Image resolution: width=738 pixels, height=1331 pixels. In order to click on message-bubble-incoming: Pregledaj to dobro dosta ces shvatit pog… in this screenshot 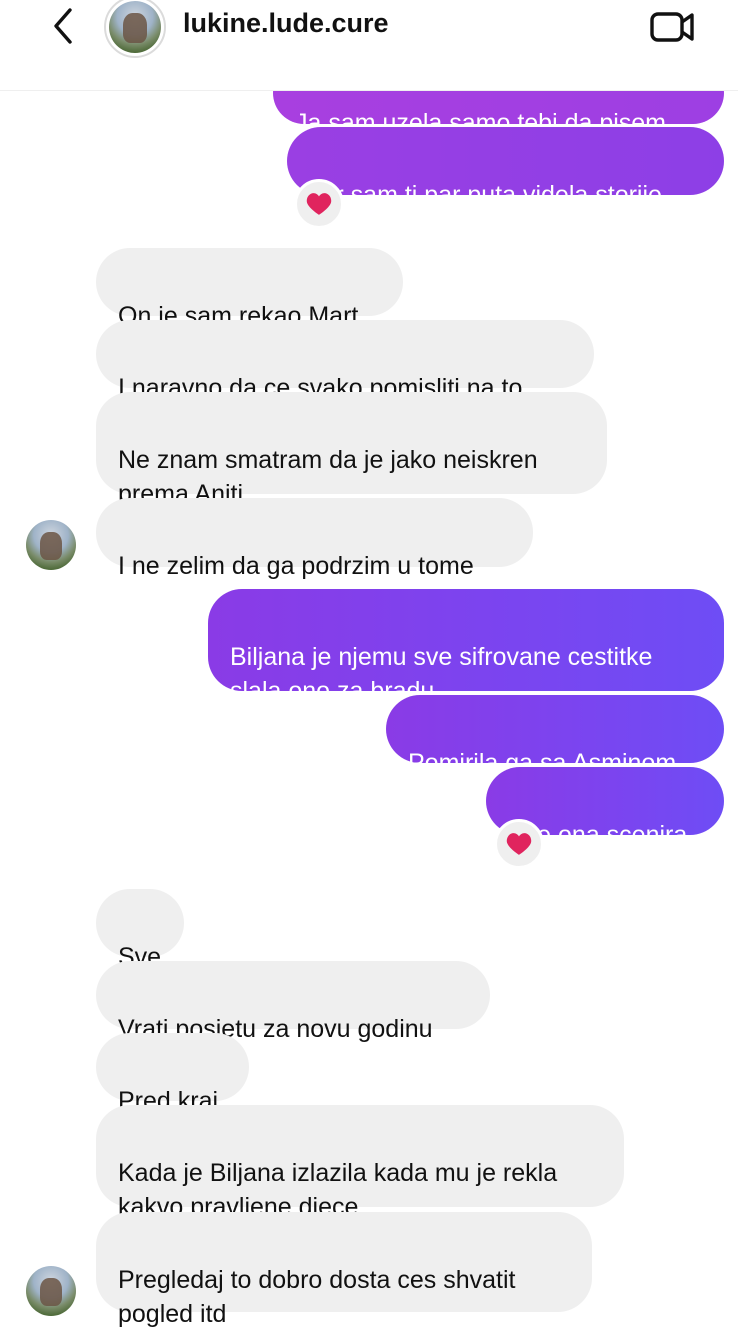, I will do `click(344, 1270)`.